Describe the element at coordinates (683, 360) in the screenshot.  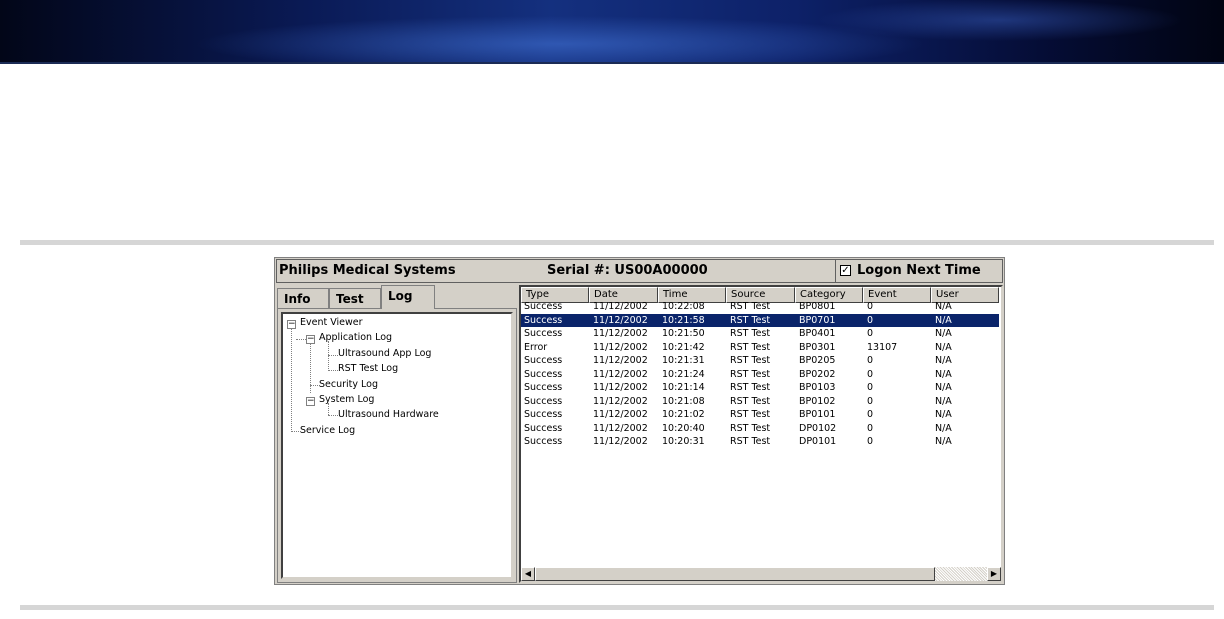
I see `table-cell-time: 10:21:31` at that location.